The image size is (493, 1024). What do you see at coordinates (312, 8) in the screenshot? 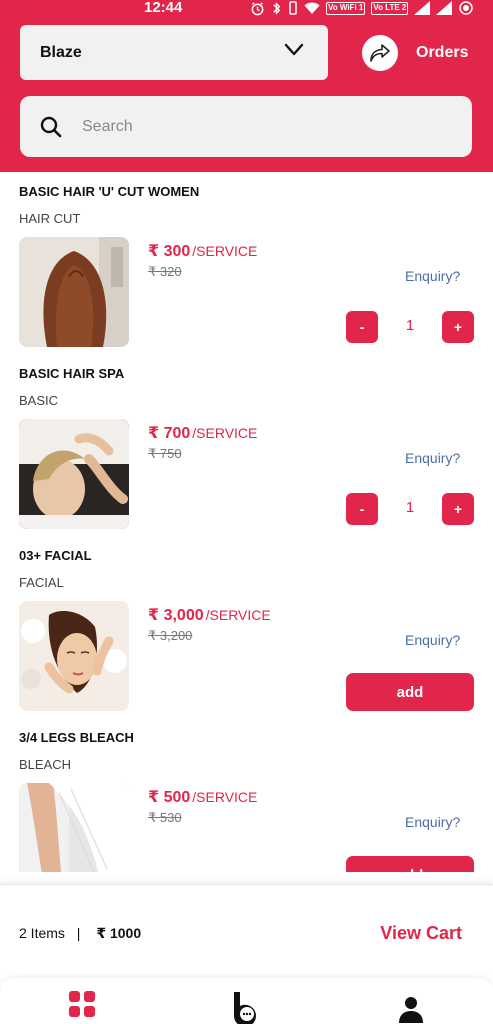
I see `wifi-icon` at bounding box center [312, 8].